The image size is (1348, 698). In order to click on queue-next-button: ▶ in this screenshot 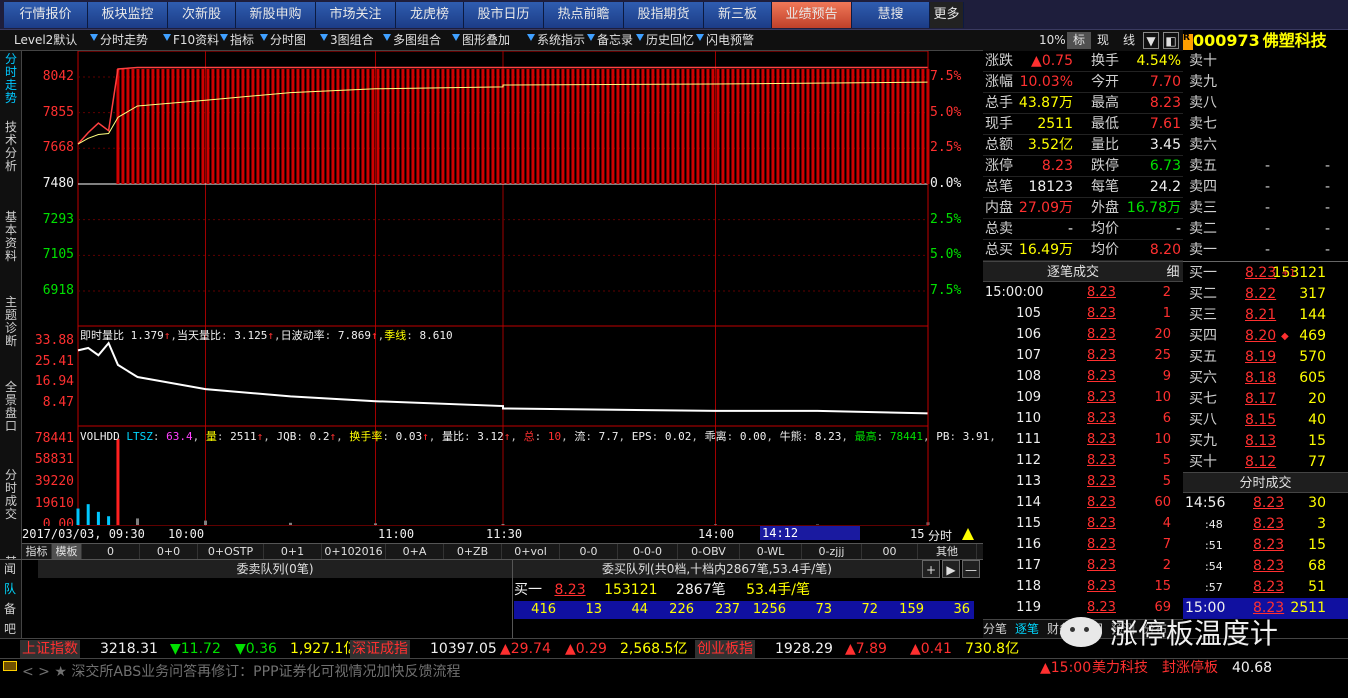, I will do `click(951, 569)`.